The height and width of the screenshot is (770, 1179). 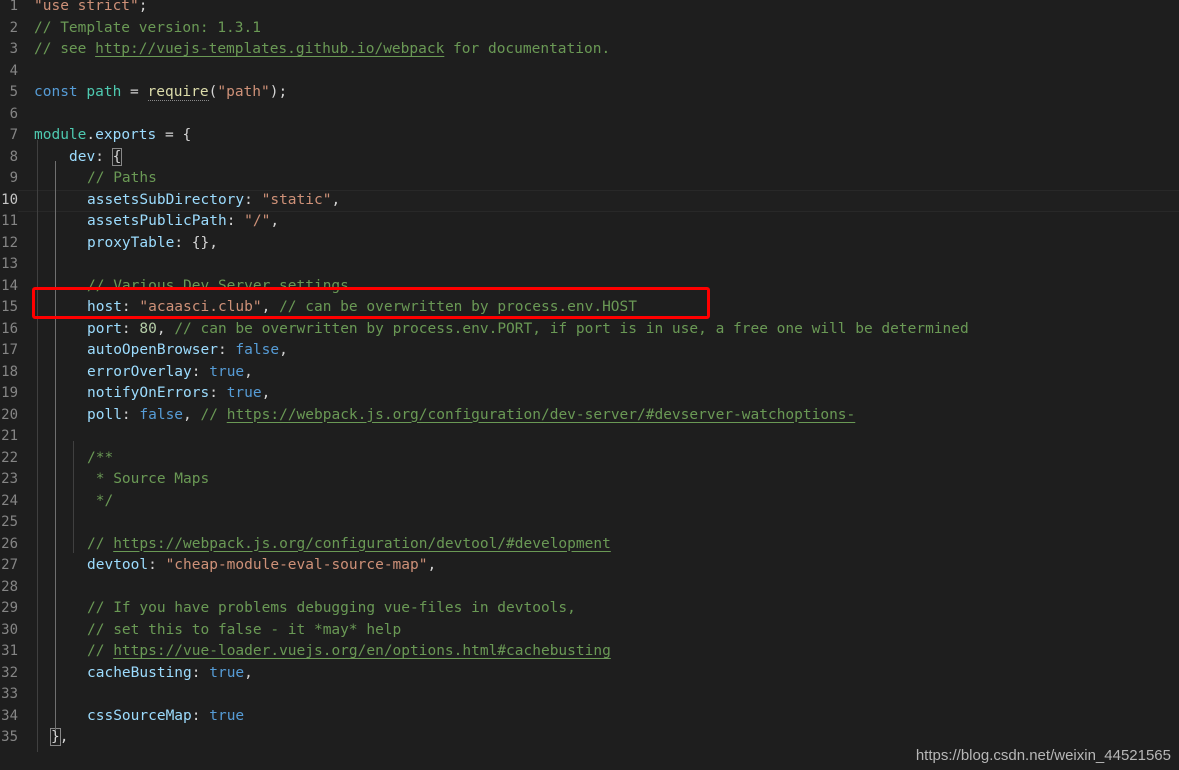 I want to click on token-property: autoOpenBrowser, so click(x=152, y=350).